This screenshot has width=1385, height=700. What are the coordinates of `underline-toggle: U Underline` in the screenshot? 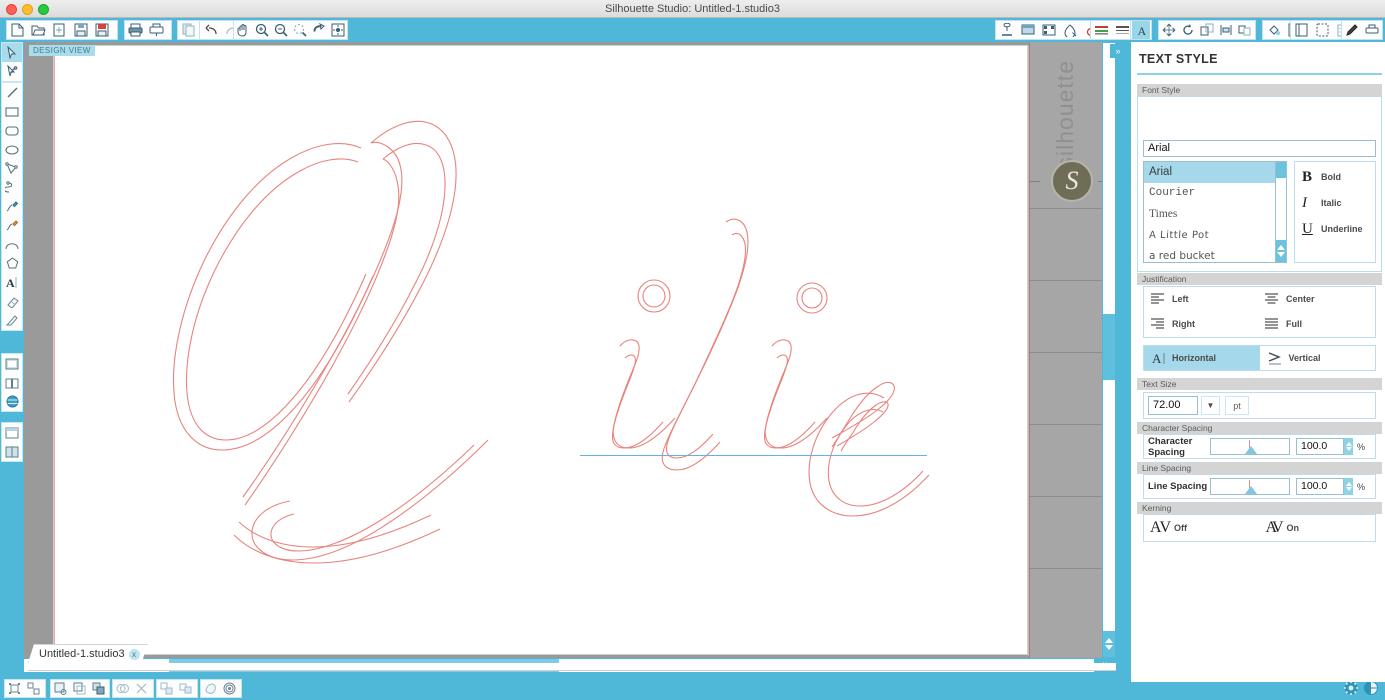 It's located at (1335, 229).